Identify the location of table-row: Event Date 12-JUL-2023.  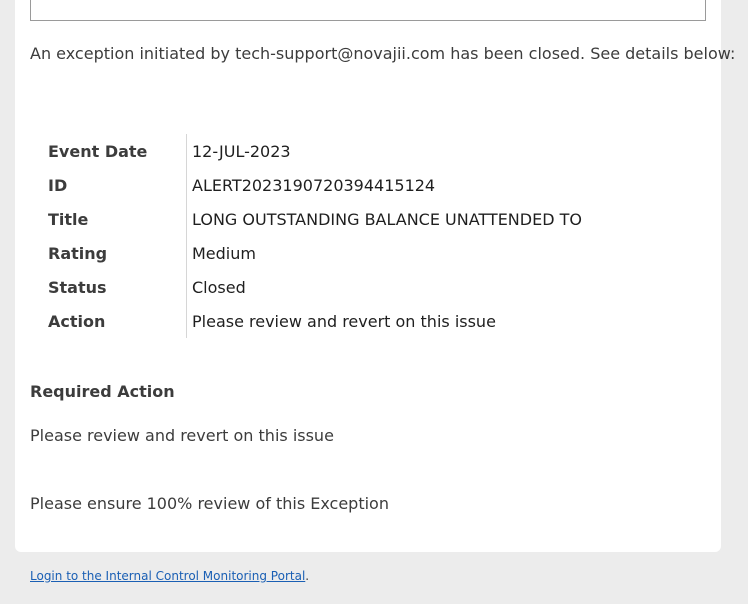
(312, 151).